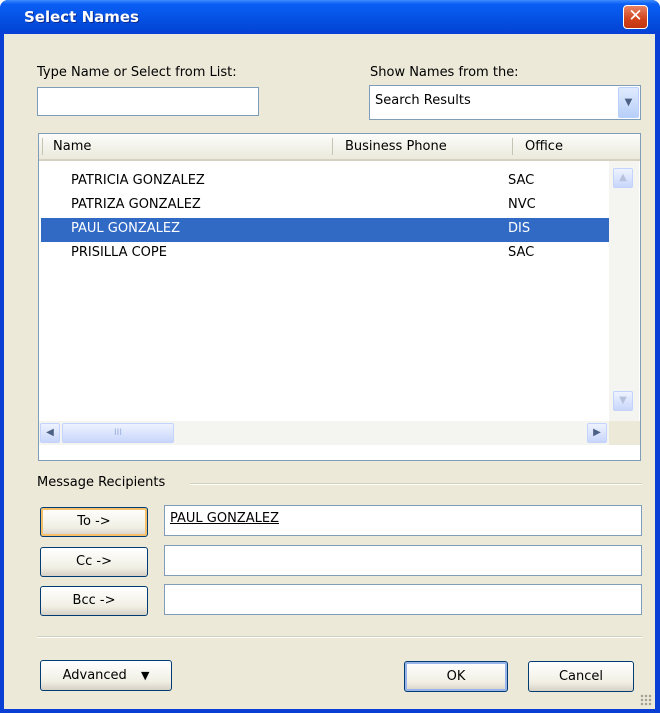  What do you see at coordinates (522, 204) in the screenshot?
I see `row-office: NVC` at bounding box center [522, 204].